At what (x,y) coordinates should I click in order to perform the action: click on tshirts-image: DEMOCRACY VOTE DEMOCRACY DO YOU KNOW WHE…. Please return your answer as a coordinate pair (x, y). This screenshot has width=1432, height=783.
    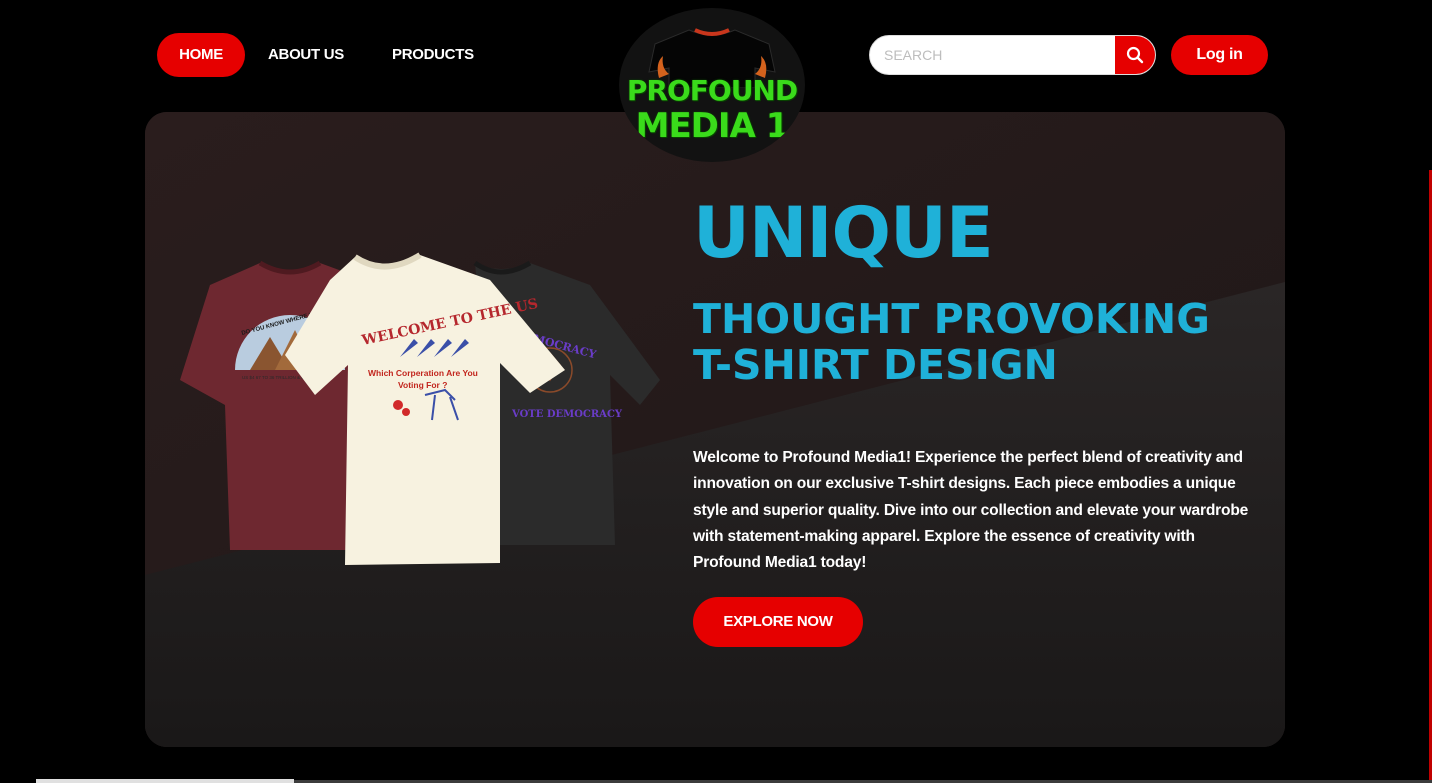
    Looking at the image, I should click on (420, 408).